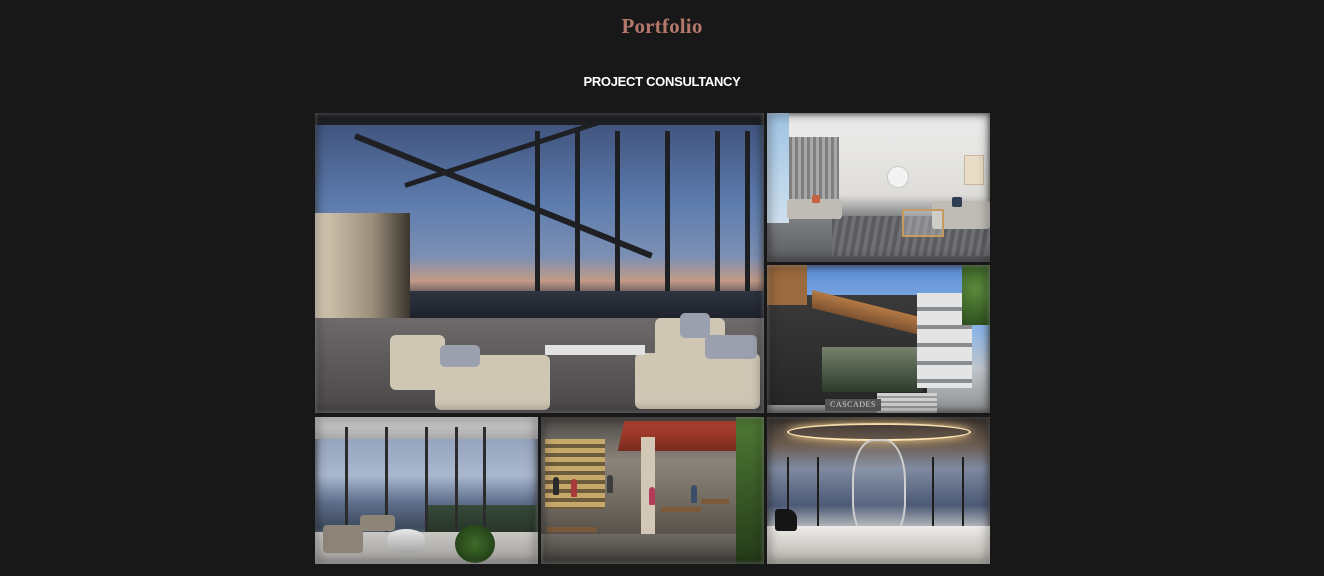  Describe the element at coordinates (878, 545) in the screenshot. I see `marble-floor` at that location.